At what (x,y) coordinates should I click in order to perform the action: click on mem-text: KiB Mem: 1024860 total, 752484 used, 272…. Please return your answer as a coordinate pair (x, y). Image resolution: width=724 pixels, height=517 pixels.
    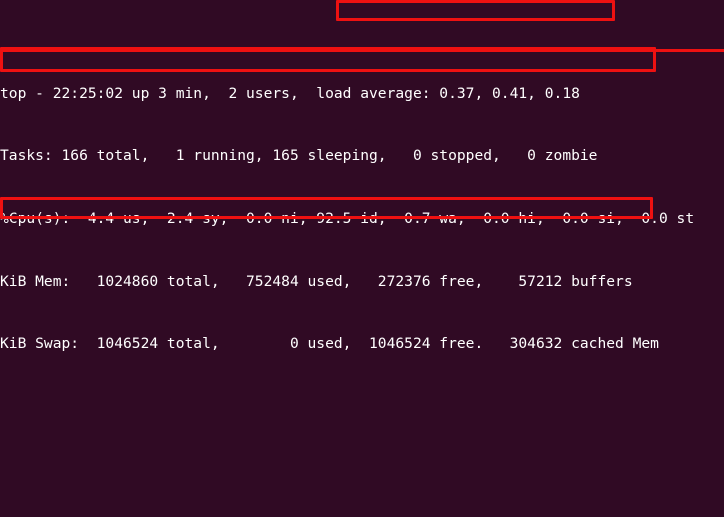
    Looking at the image, I should click on (316, 281).